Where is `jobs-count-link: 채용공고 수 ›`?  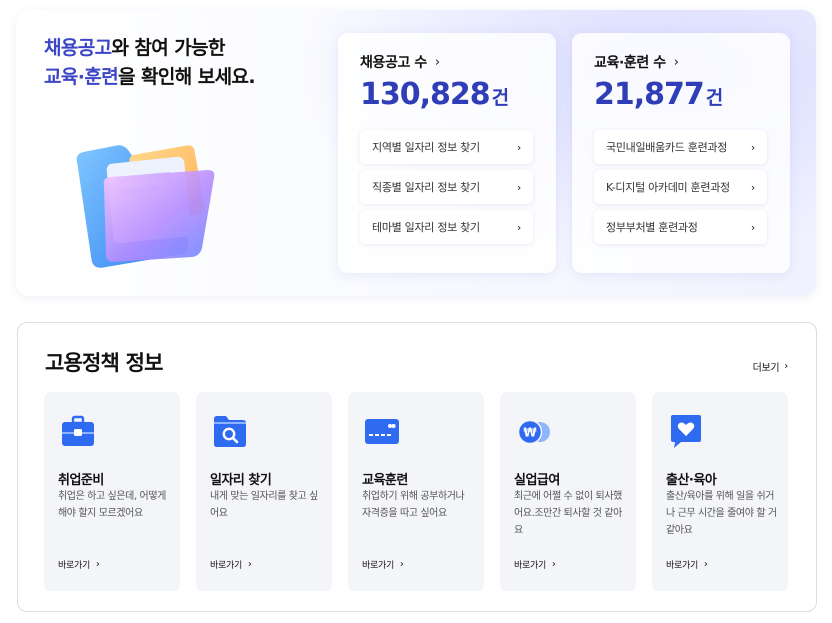 jobs-count-link: 채용공고 수 › is located at coordinates (400, 62).